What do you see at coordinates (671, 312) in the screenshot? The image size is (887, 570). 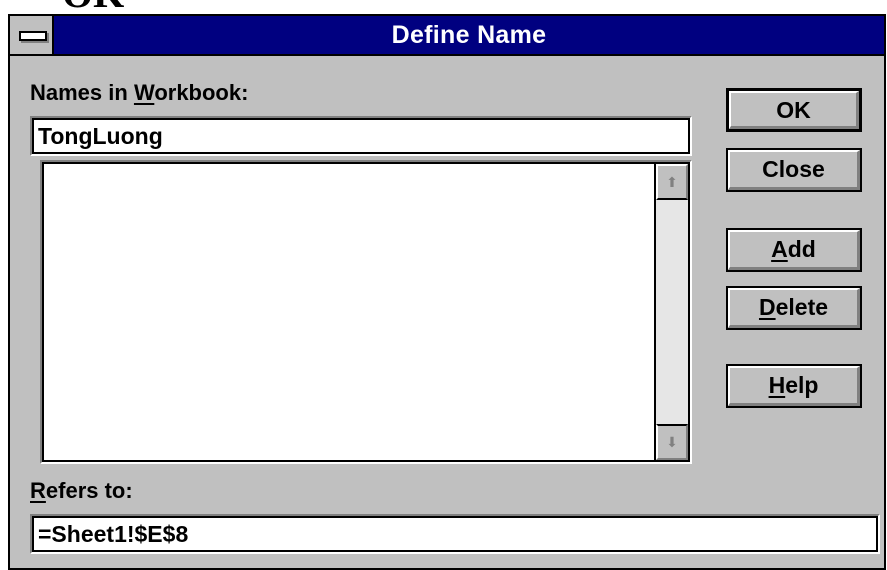 I see `names-list-scrollbar: ⬆ ⬇` at bounding box center [671, 312].